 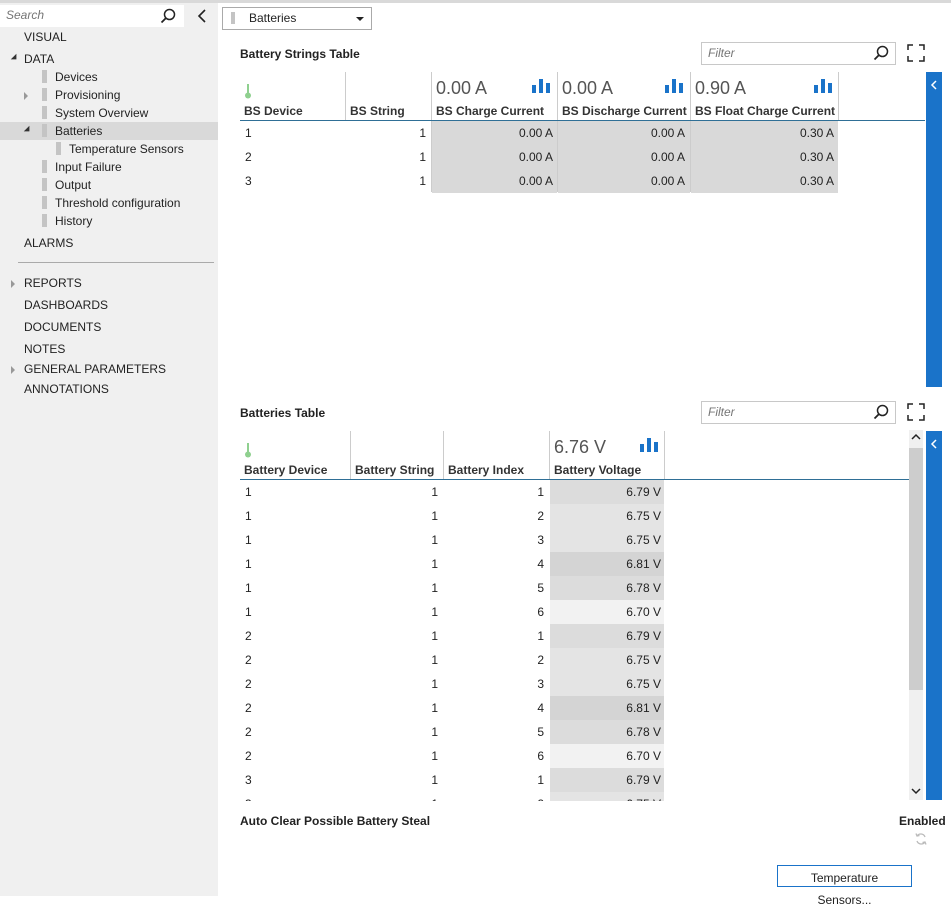 What do you see at coordinates (922, 821) in the screenshot?
I see `auto-clear-status: Enabled` at bounding box center [922, 821].